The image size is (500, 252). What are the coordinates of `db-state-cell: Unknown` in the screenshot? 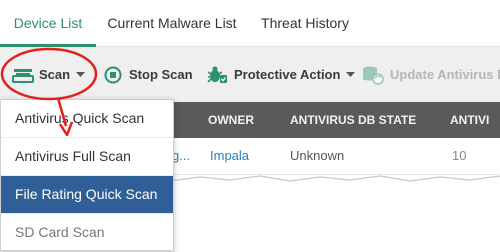 It's located at (317, 155).